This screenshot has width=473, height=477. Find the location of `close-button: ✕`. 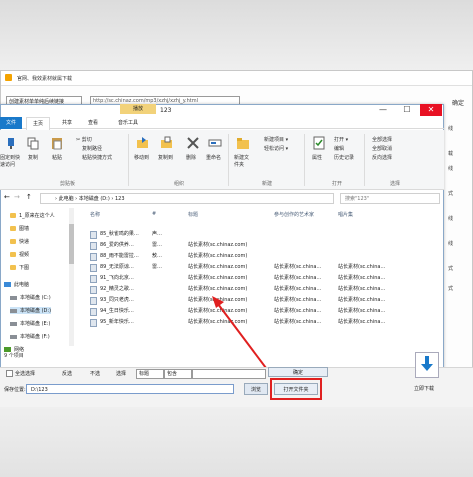

close-button: ✕ is located at coordinates (431, 110).